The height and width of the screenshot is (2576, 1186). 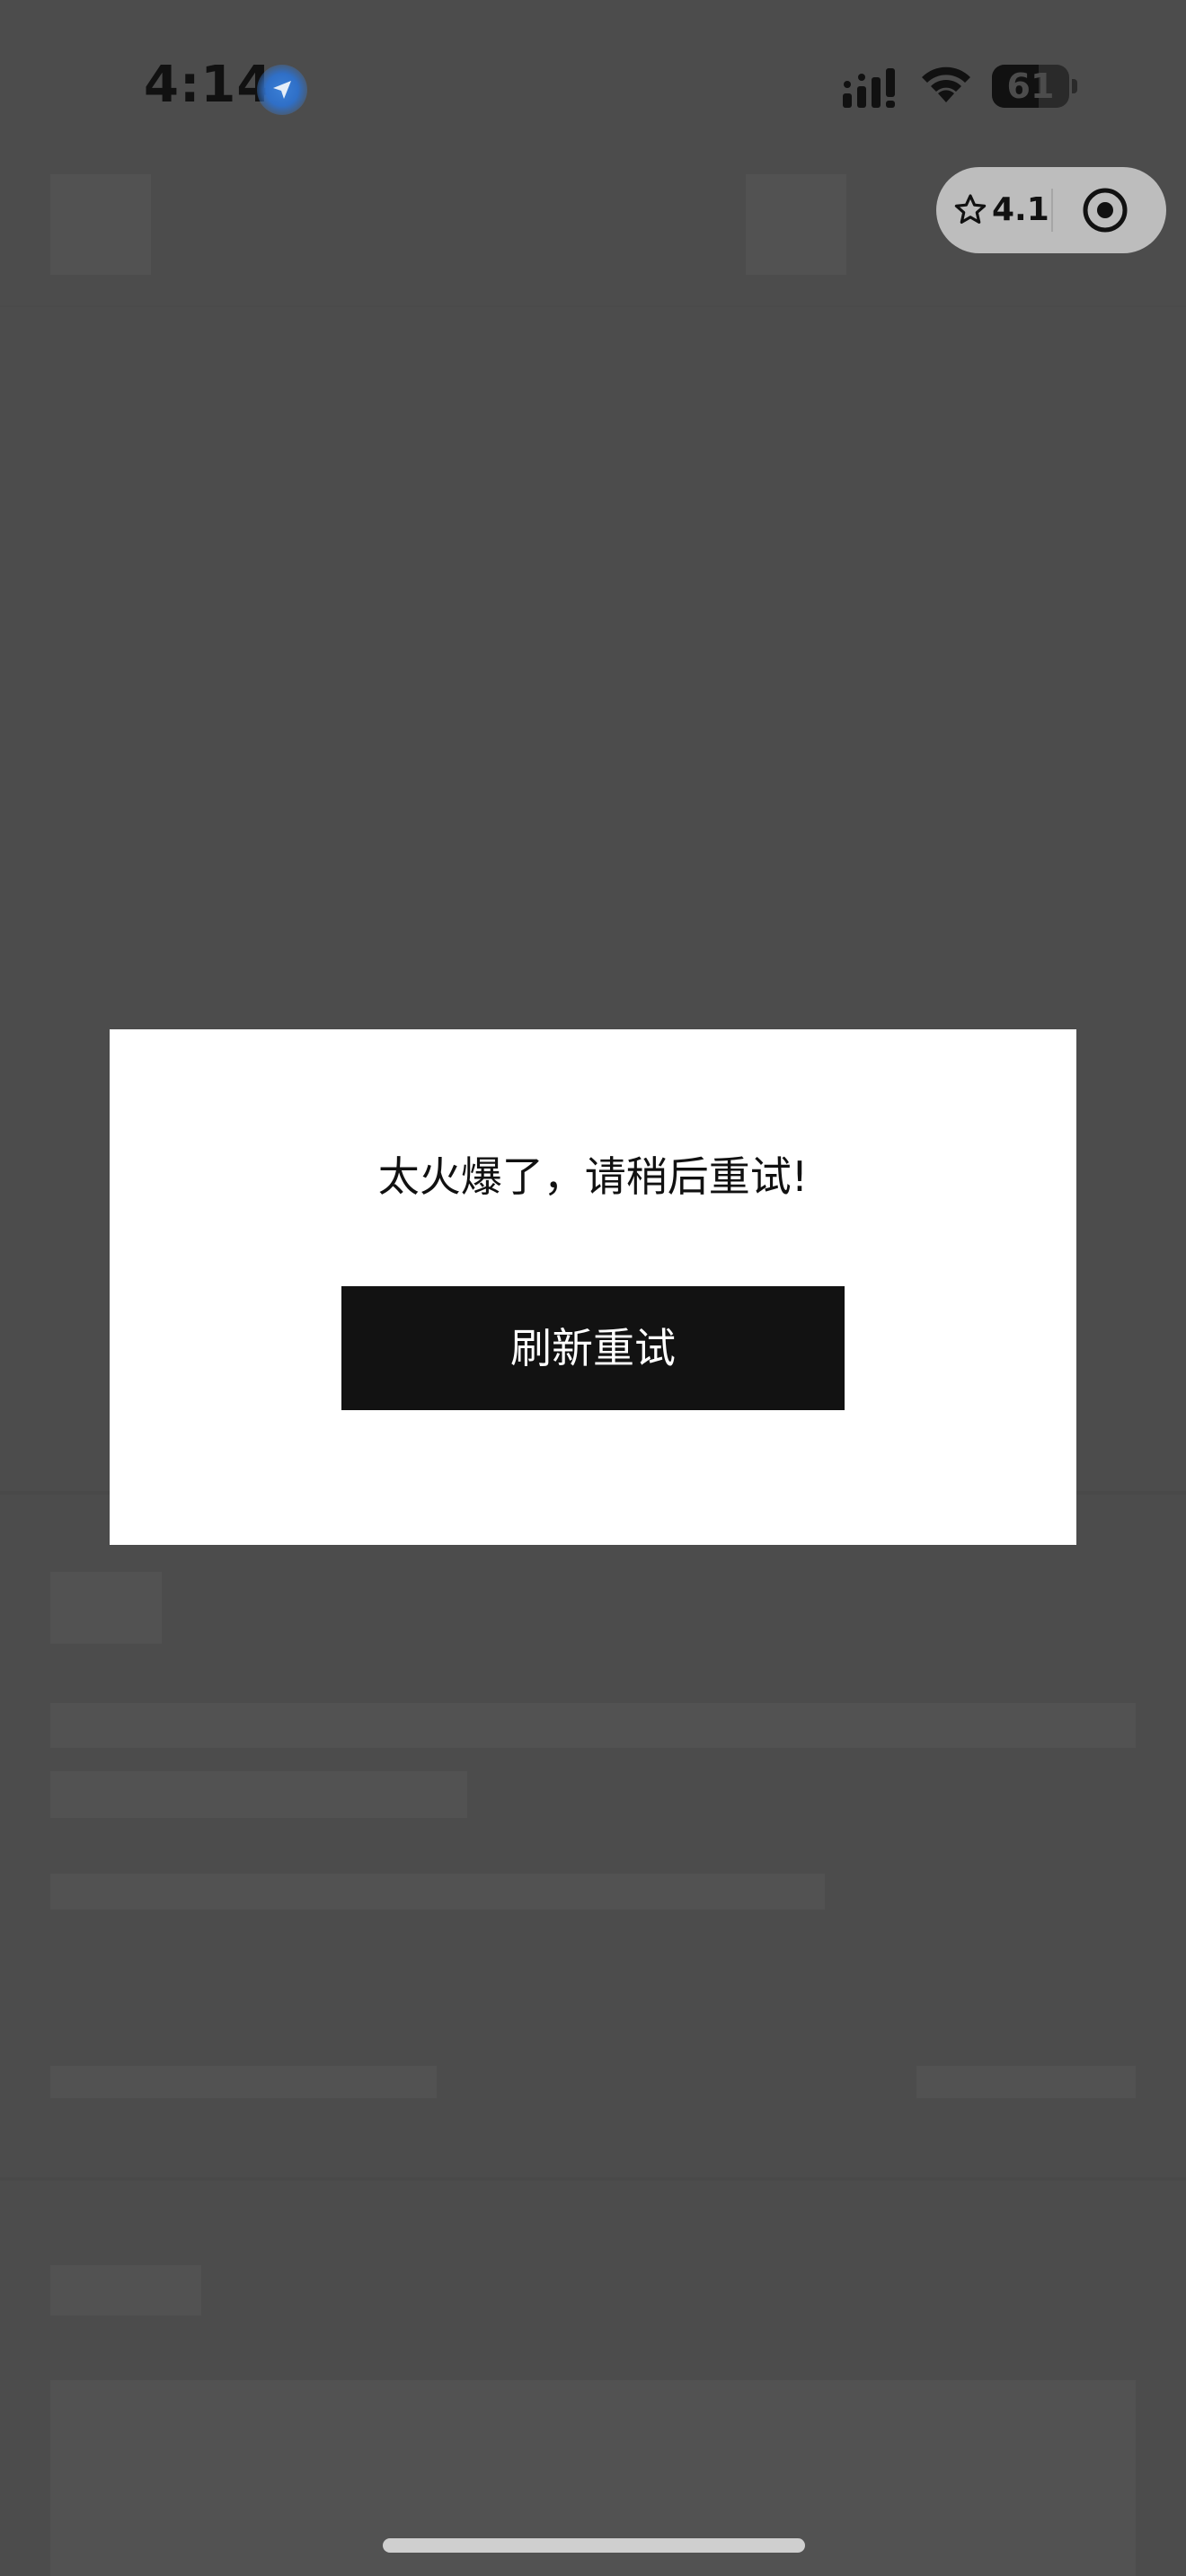 I want to click on refresh-retry-button: 刷新重试, so click(x=593, y=1348).